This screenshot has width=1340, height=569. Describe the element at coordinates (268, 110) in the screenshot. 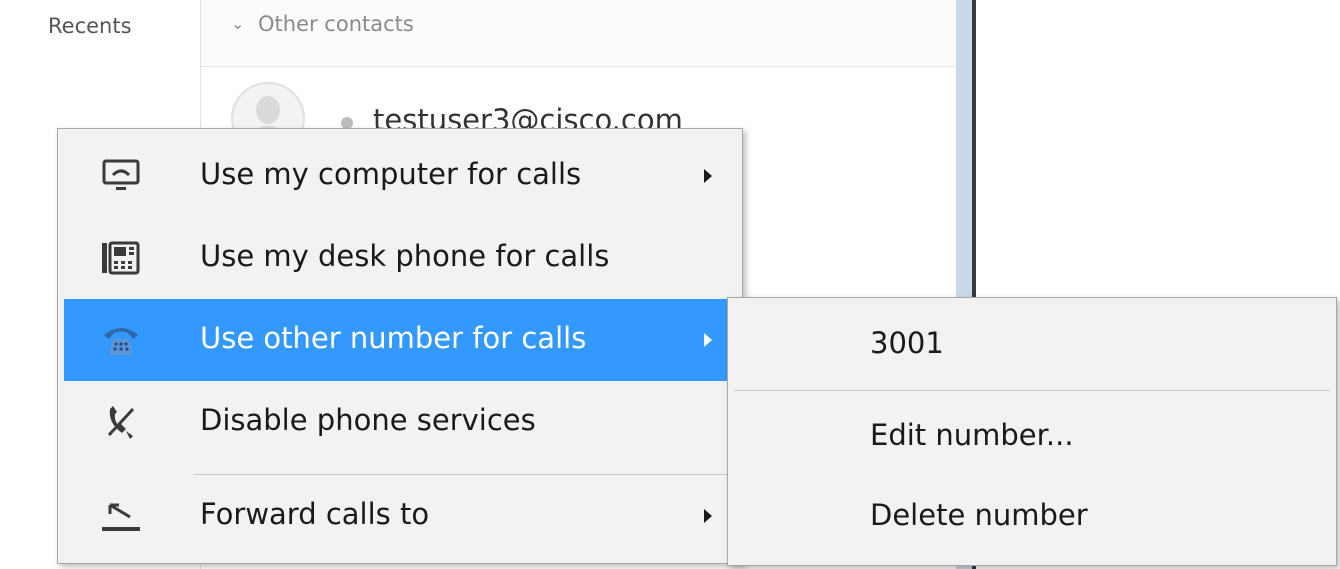

I see `avatar-head-shape` at that location.